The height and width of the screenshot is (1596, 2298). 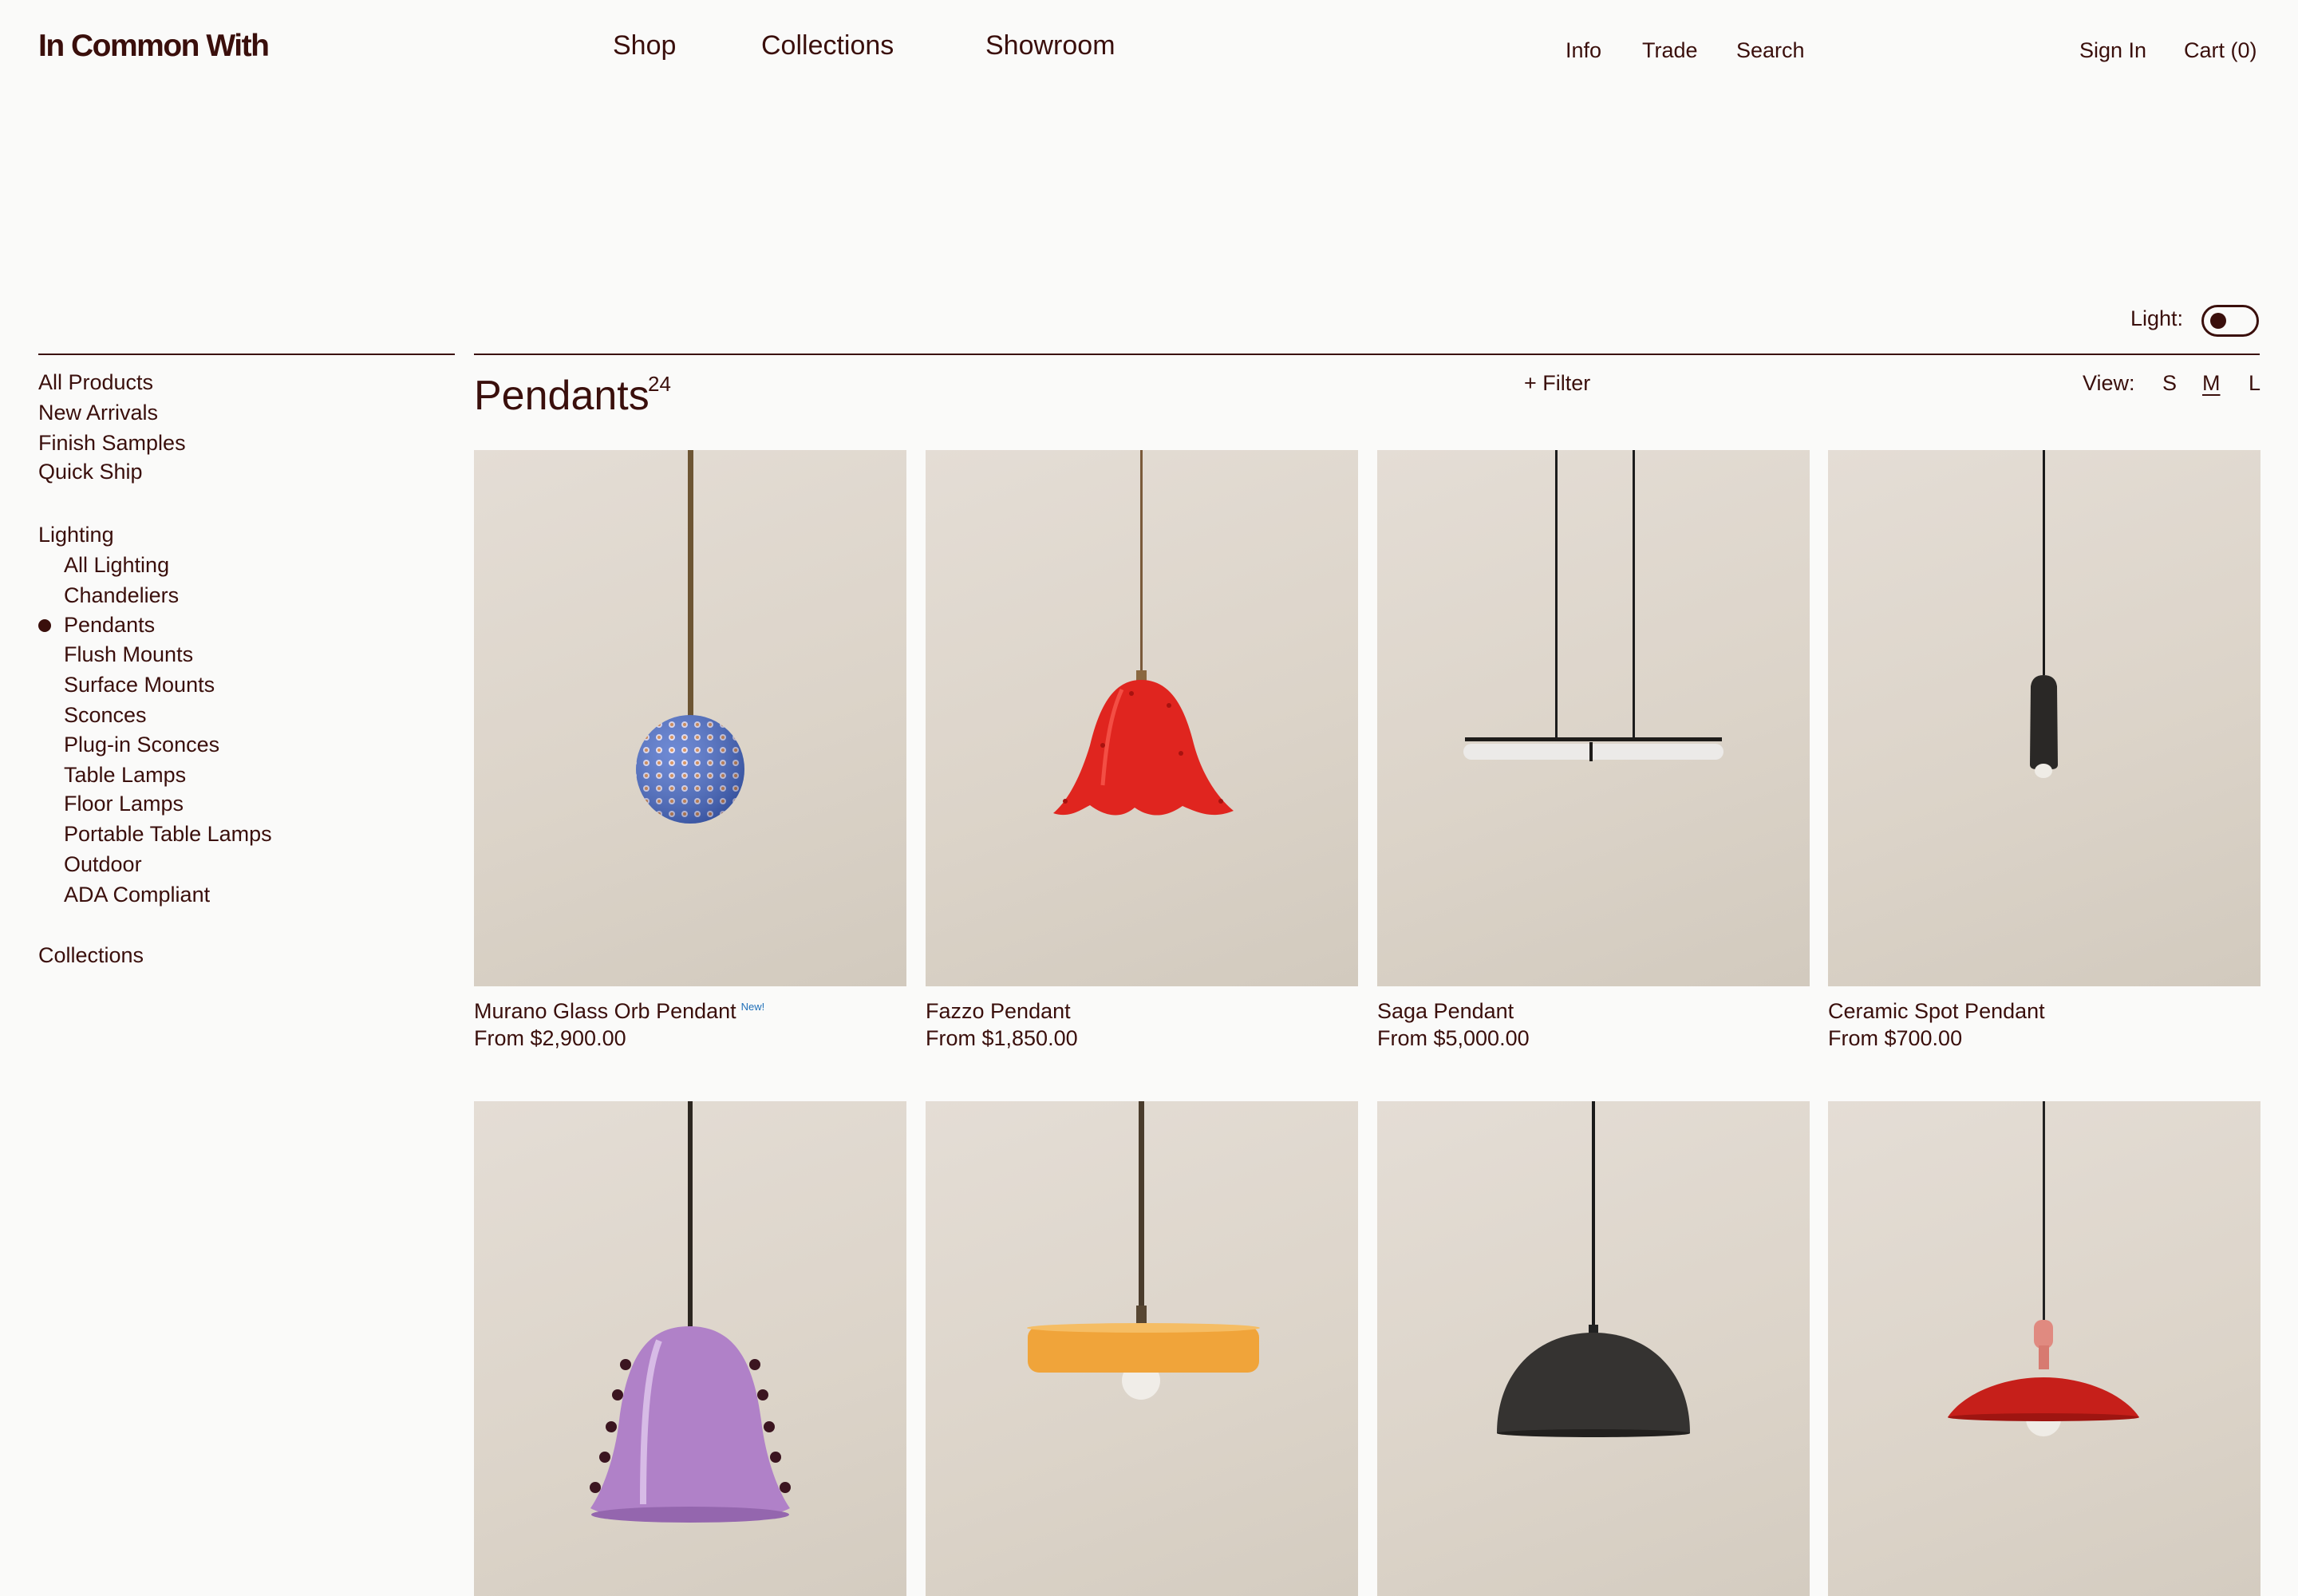 I want to click on light-toggle-label: Light:, so click(x=2157, y=318).